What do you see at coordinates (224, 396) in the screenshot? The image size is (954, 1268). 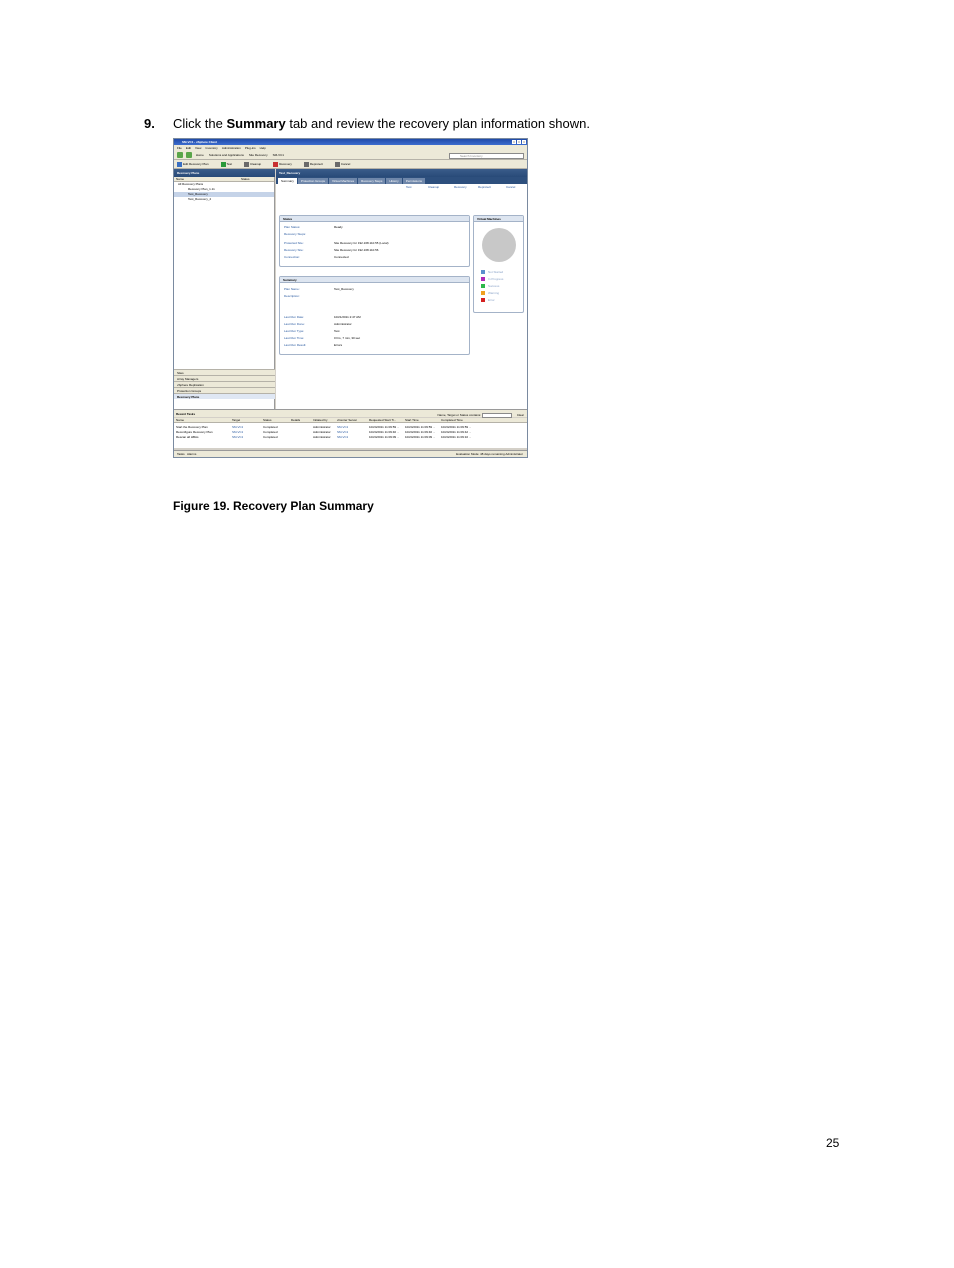 I see `nav-recovery-plans: Recovery Plans` at bounding box center [224, 396].